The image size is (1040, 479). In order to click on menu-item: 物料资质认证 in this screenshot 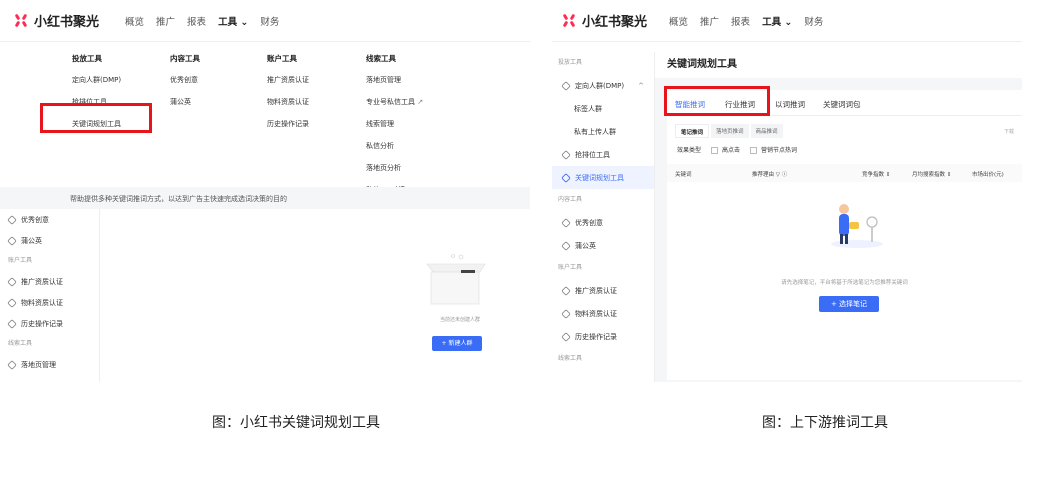, I will do `click(288, 102)`.